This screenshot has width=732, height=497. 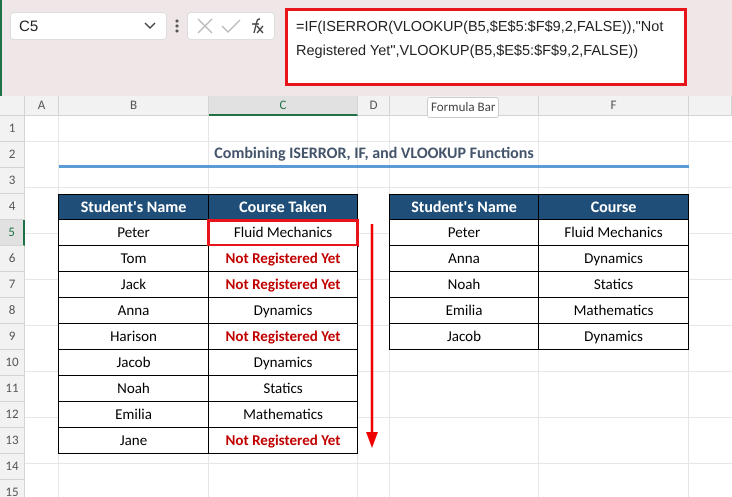 I want to click on row-header: 1, so click(x=12, y=129).